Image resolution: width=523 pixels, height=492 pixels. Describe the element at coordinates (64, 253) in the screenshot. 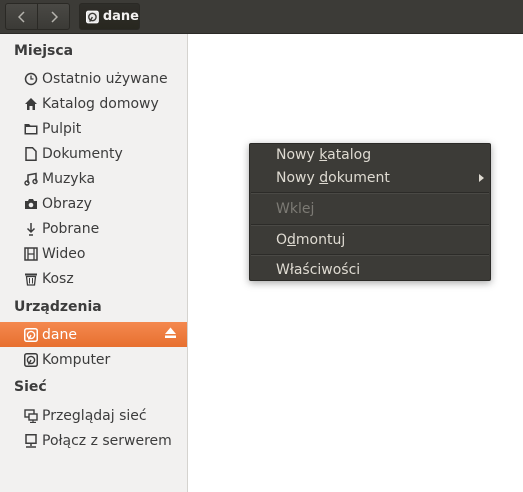

I see `sidebar-item-label: Wideo` at that location.